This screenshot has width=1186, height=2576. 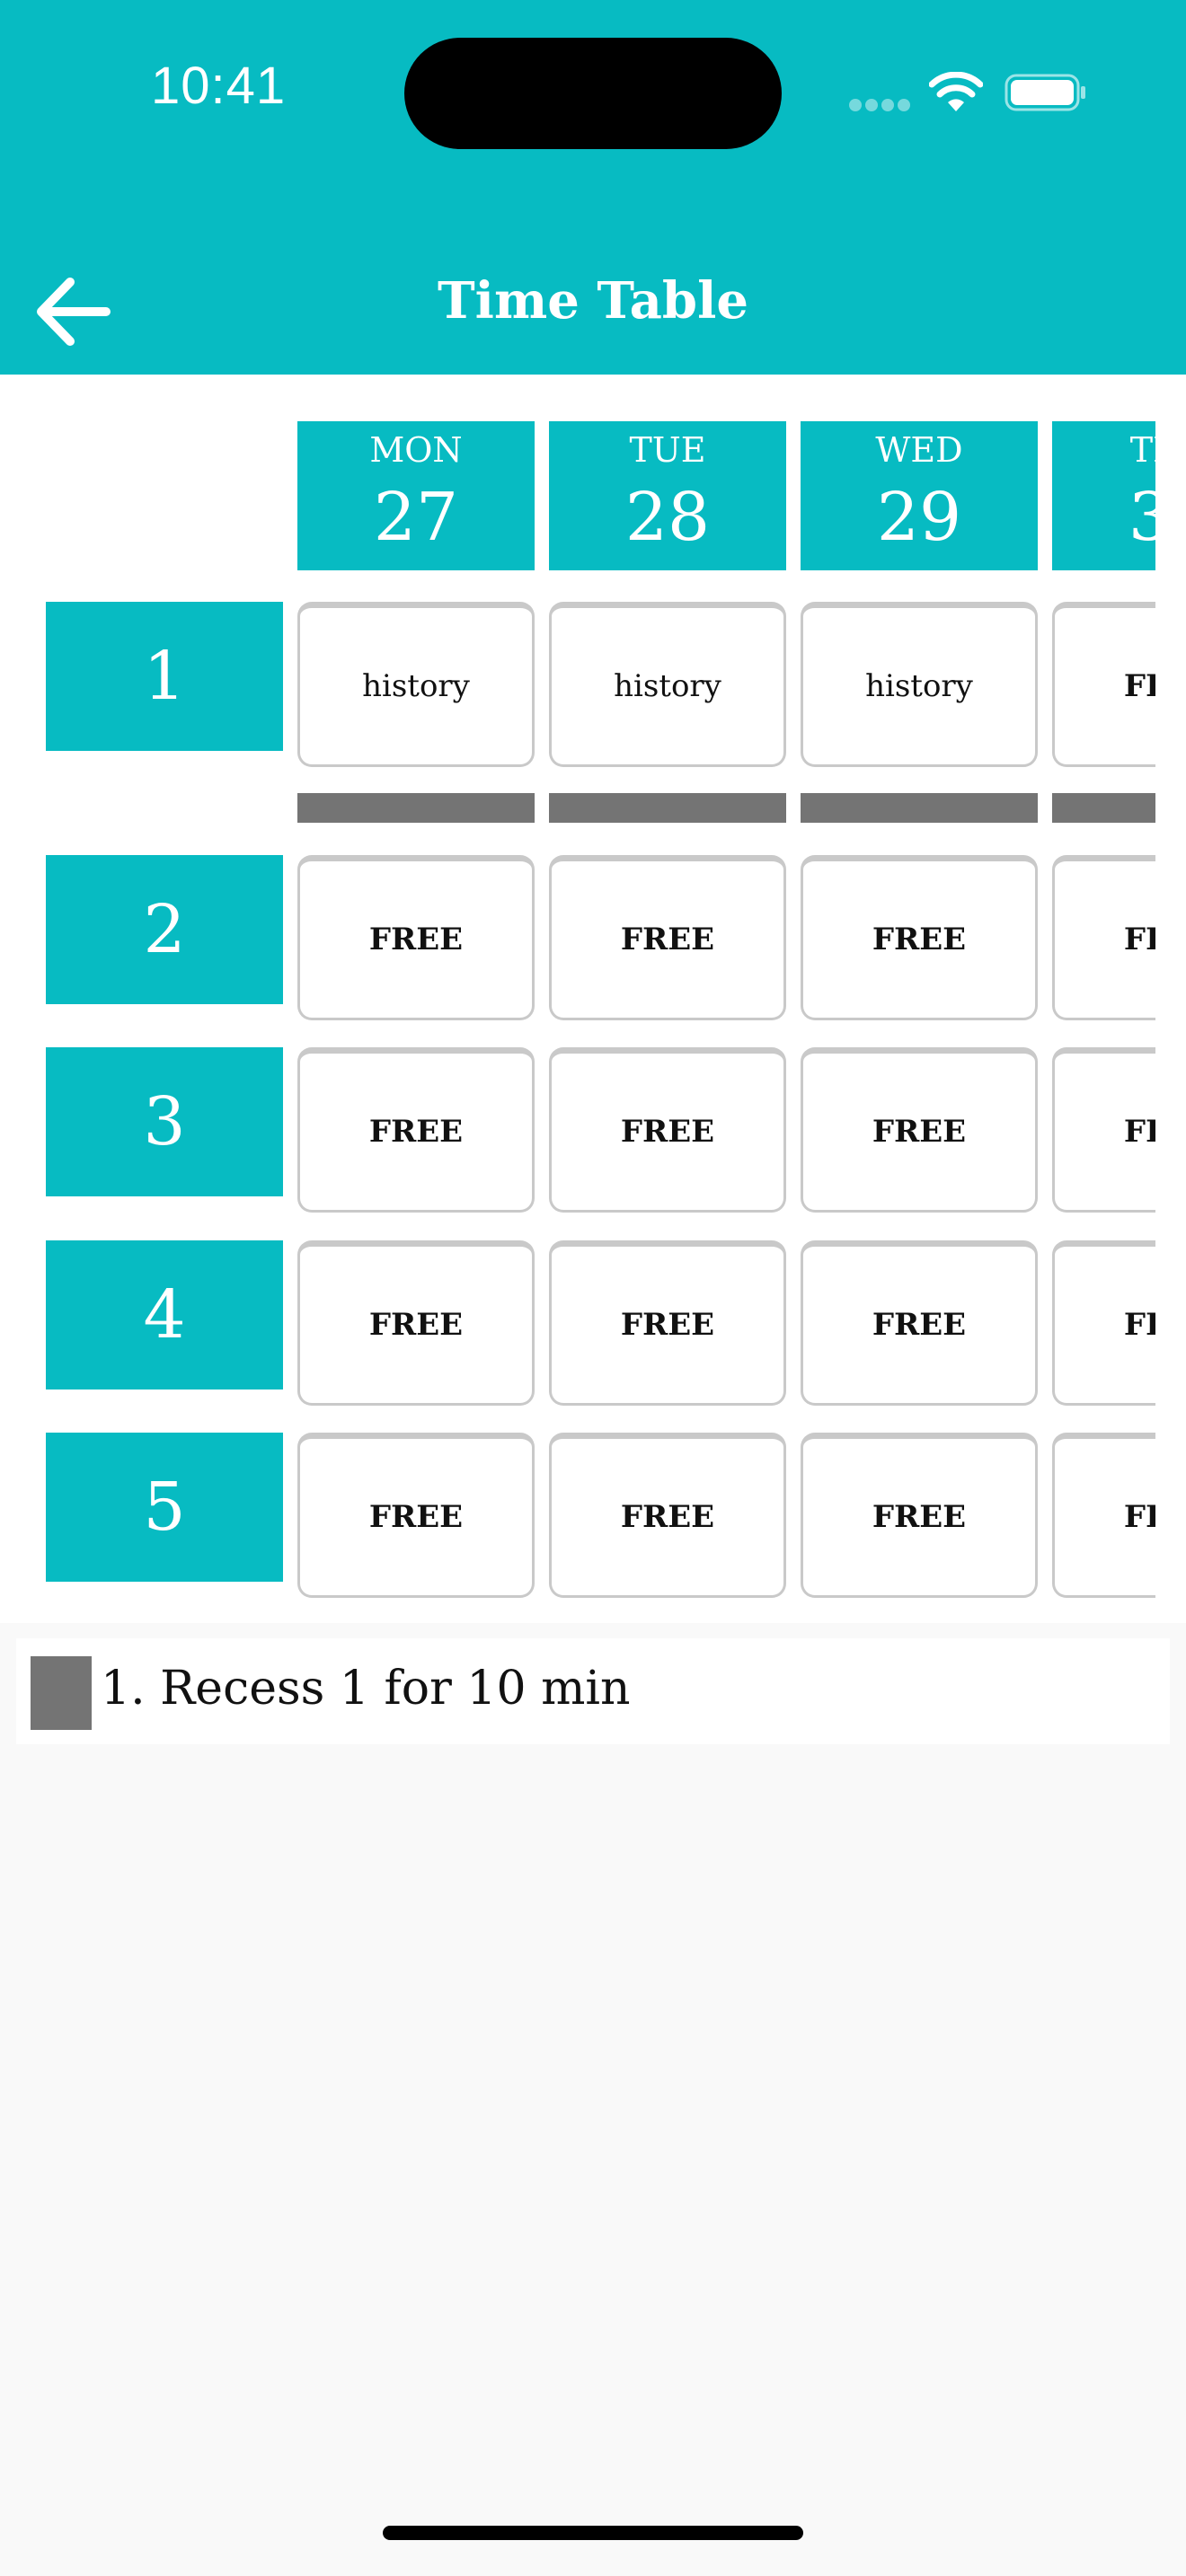 I want to click on day-header-tue: TUE 28, so click(x=667, y=495).